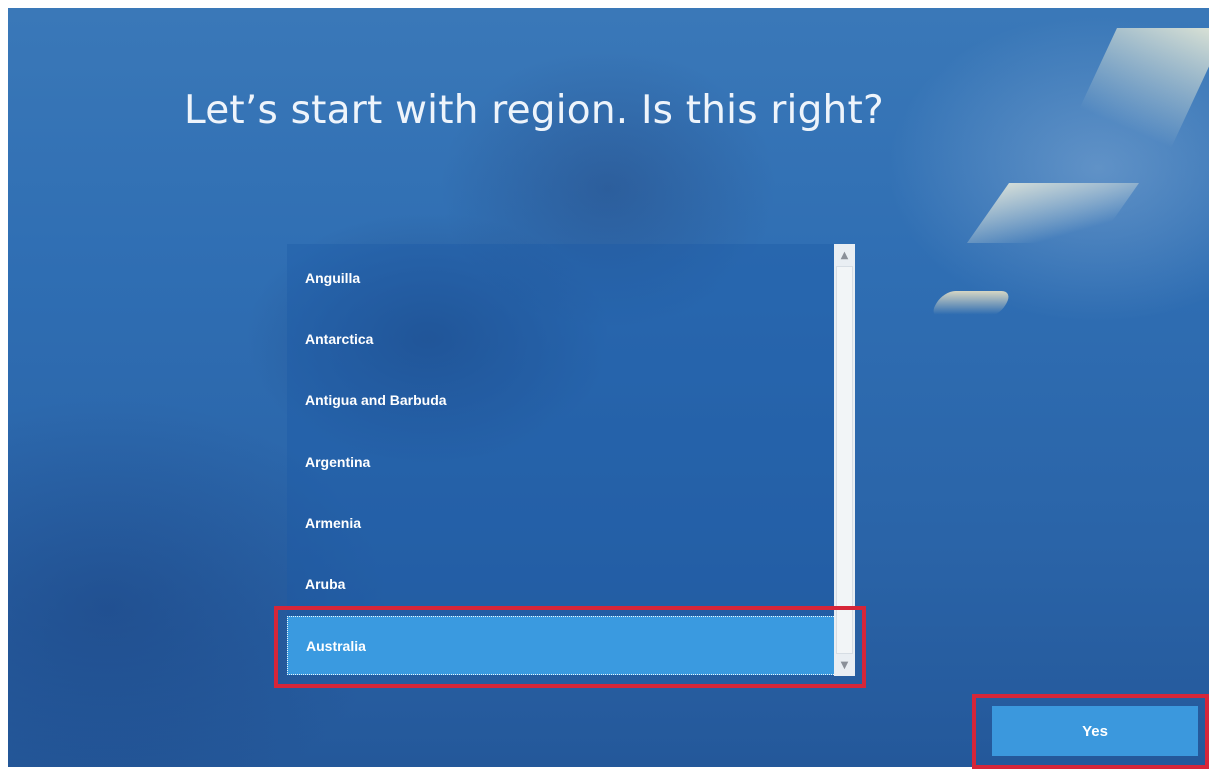  I want to click on scrollbar-thumb, so click(844, 460).